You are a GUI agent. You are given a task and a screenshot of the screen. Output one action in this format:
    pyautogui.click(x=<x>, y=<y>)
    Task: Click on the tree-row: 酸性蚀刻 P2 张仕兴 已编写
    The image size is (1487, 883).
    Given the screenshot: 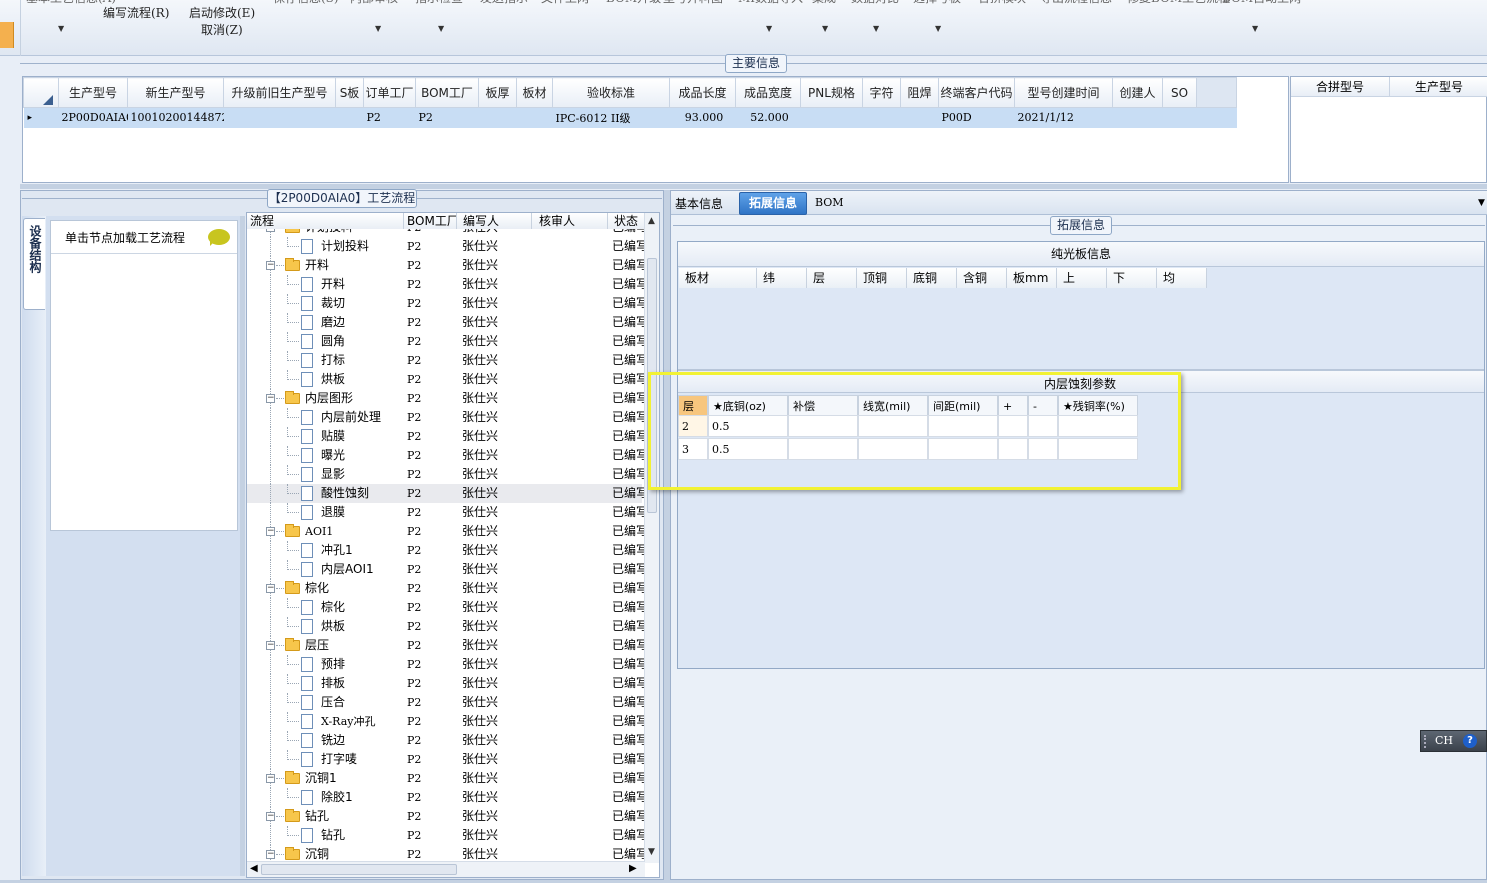 What is the action you would take?
    pyautogui.click(x=445, y=493)
    